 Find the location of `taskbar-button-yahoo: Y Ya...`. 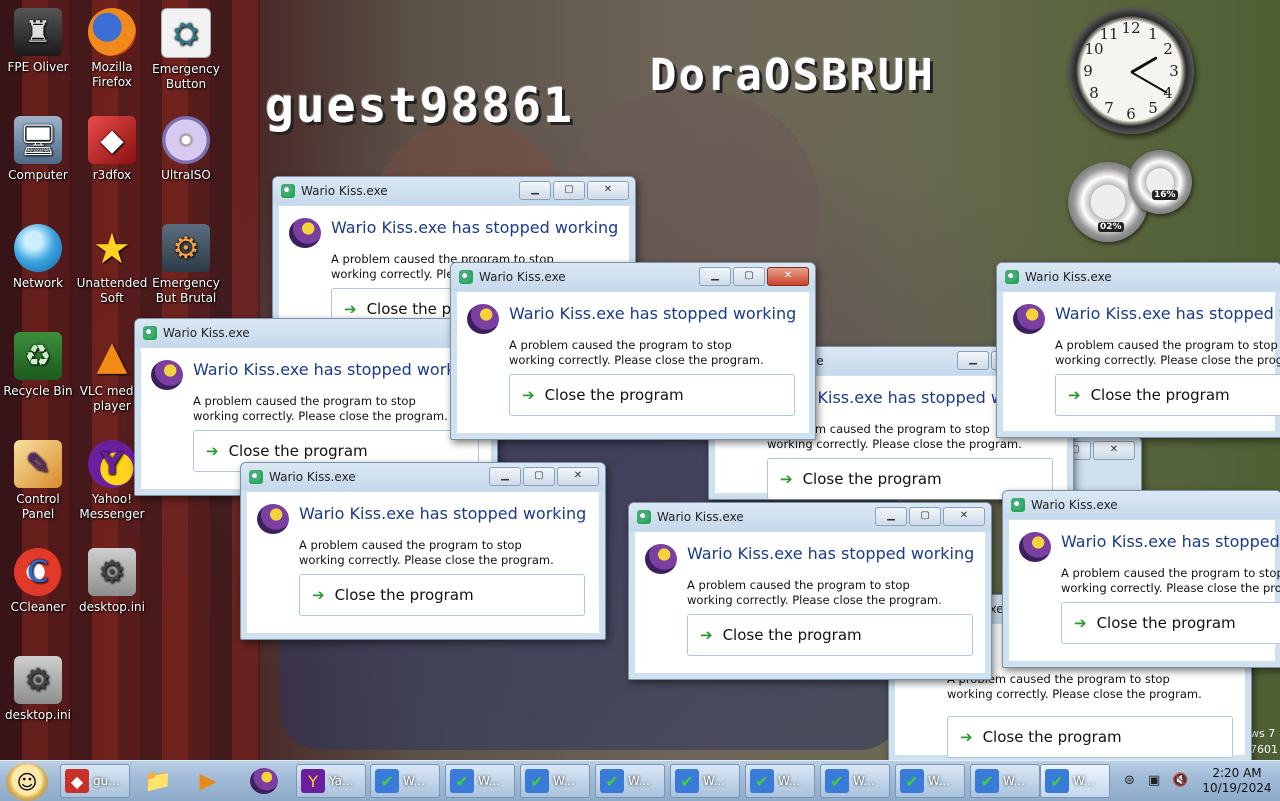

taskbar-button-yahoo: Y Ya... is located at coordinates (331, 781).